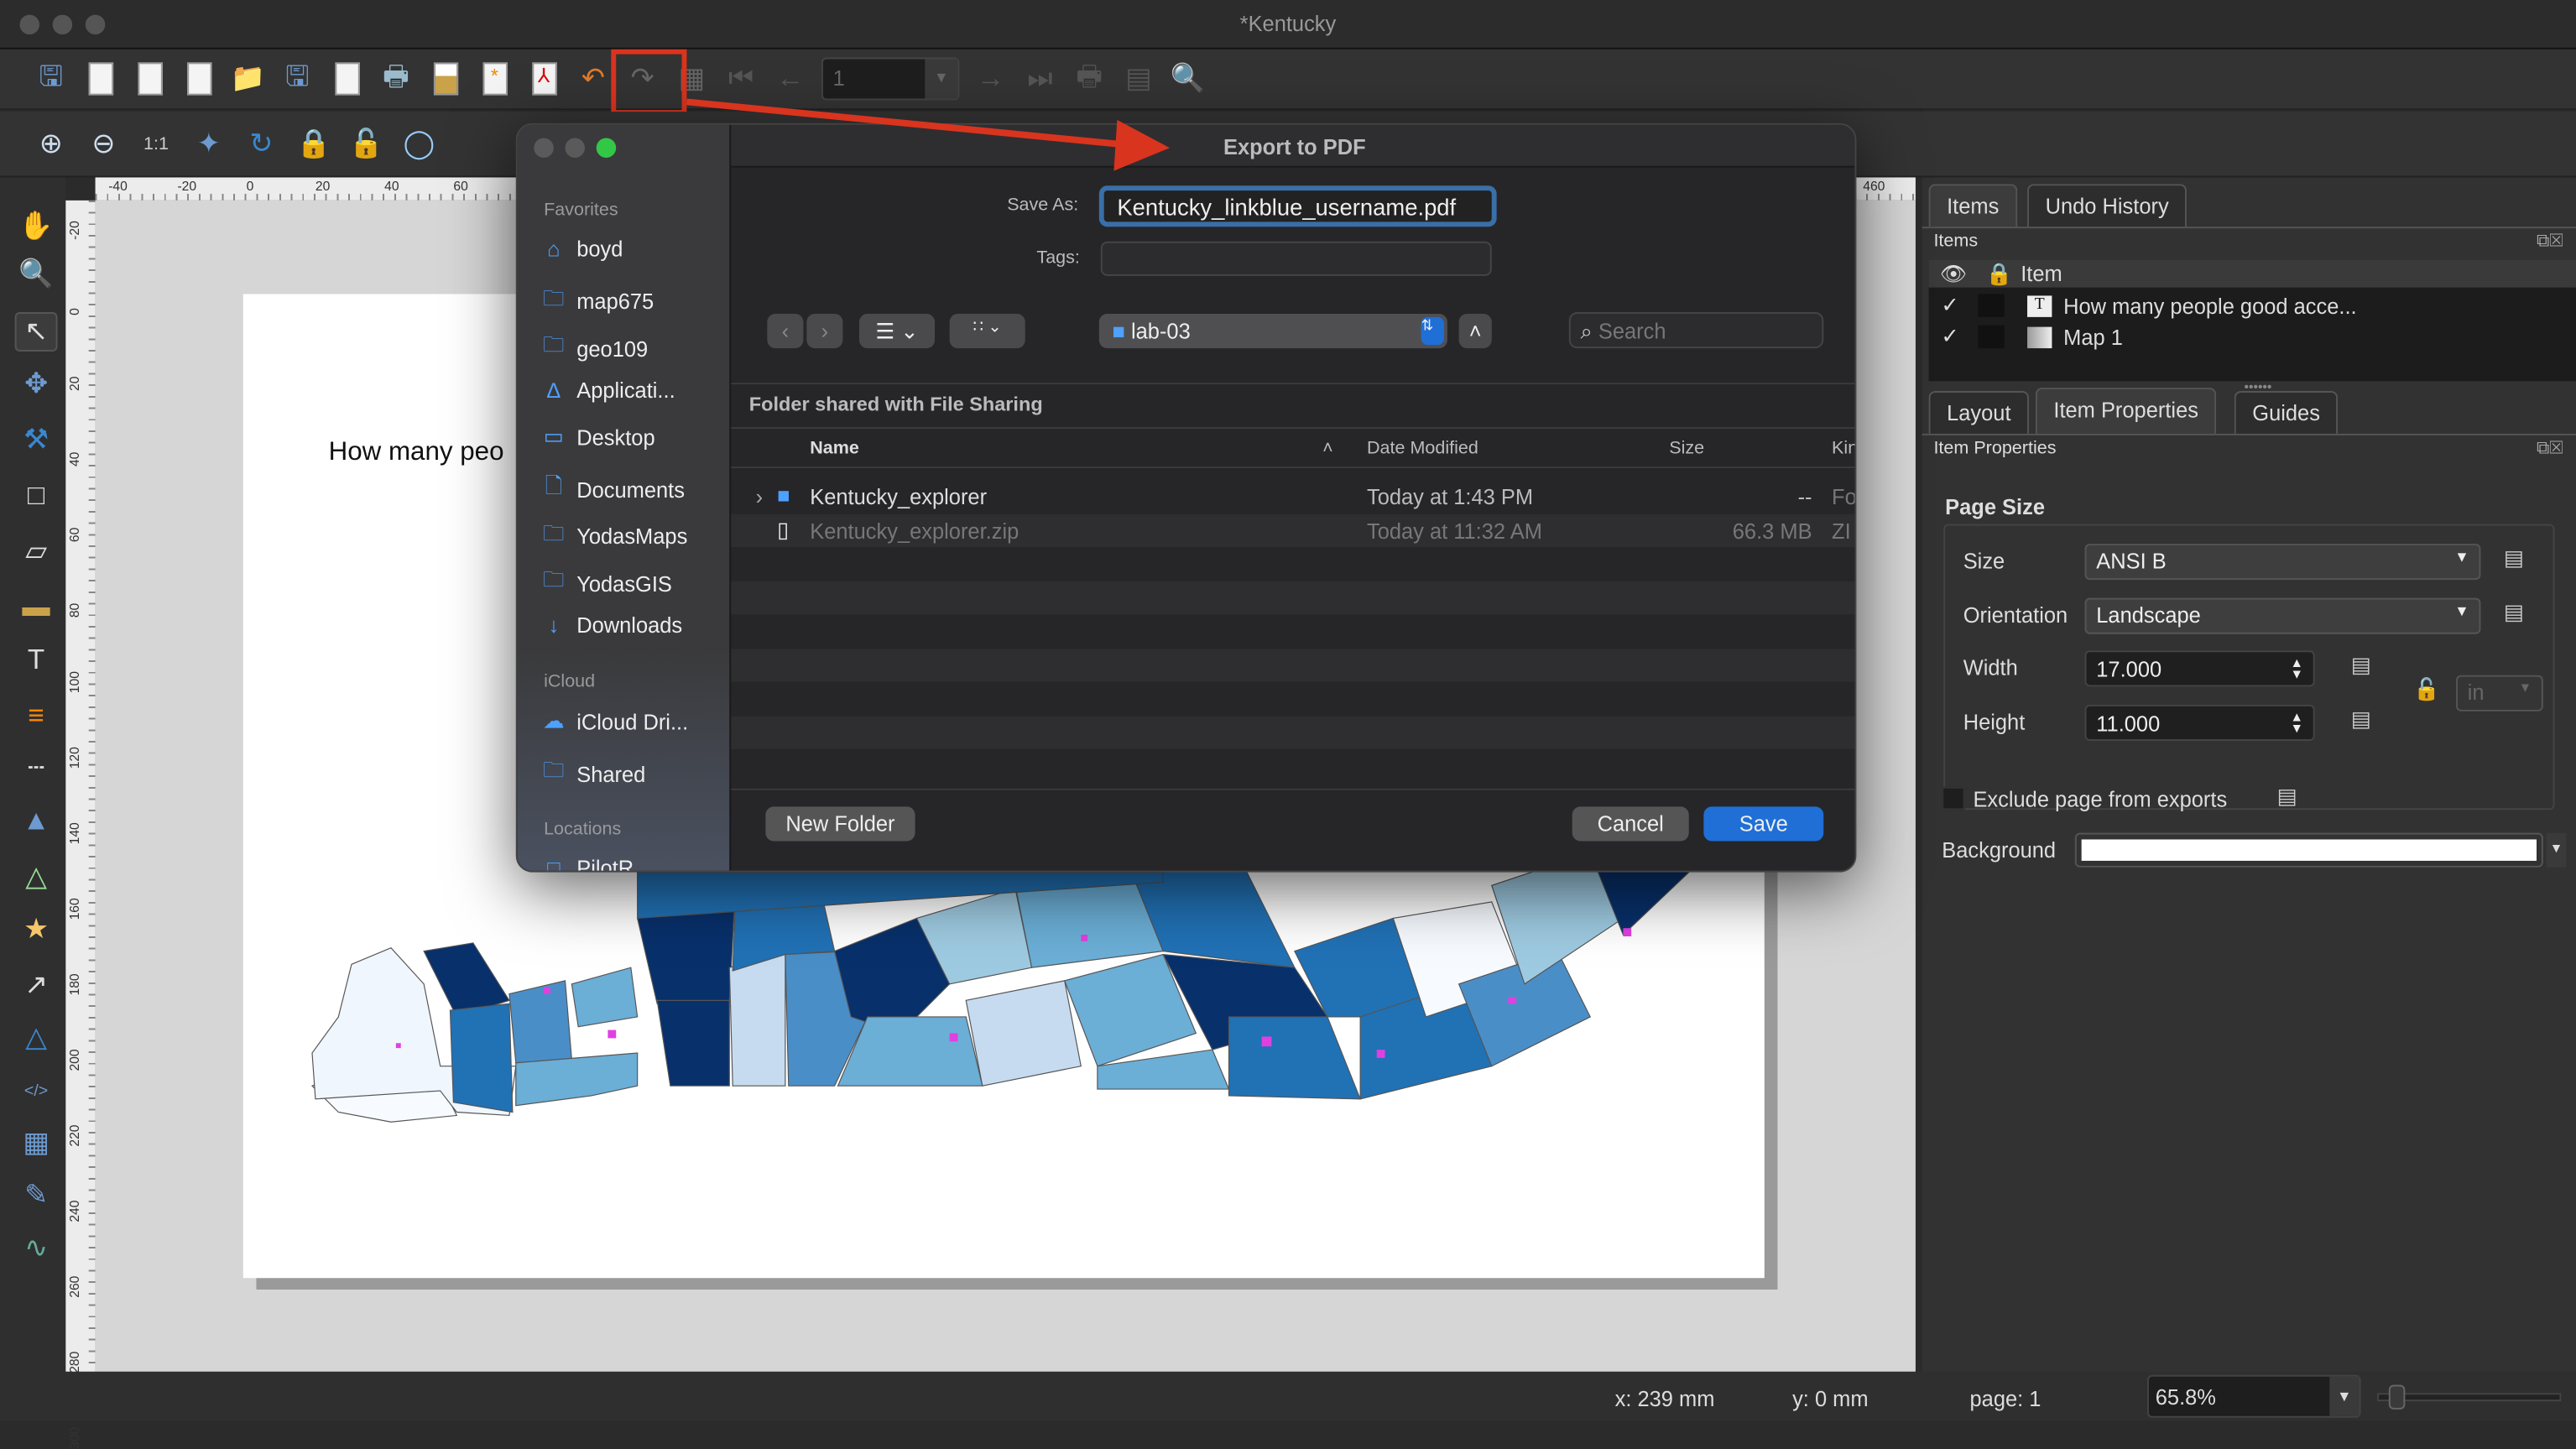 Image resolution: width=2576 pixels, height=1449 pixels. What do you see at coordinates (2199, 668) in the screenshot?
I see `width-spinbox: 17.000 ▲ ▼` at bounding box center [2199, 668].